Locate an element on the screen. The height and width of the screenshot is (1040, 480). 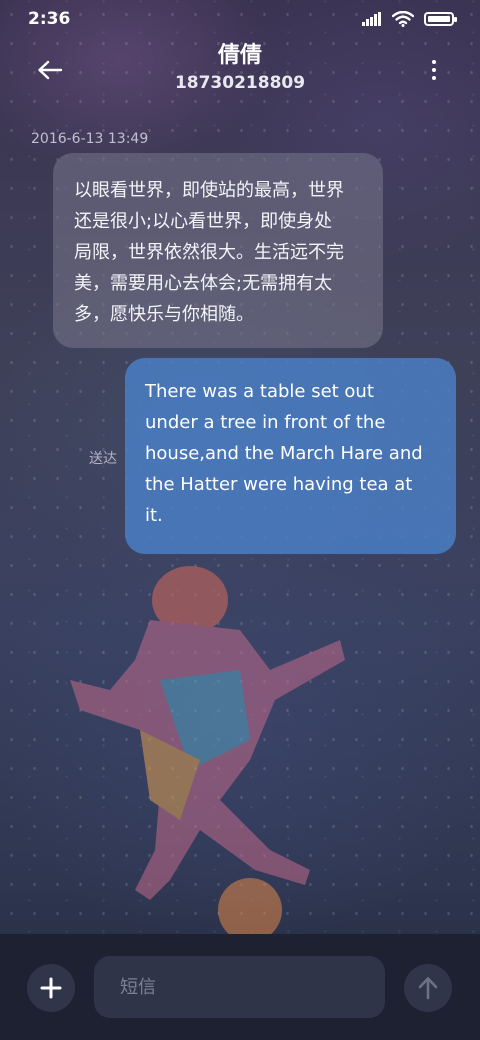
message-line: 以眼看世界，即使站的最高，世界 is located at coordinates (209, 190).